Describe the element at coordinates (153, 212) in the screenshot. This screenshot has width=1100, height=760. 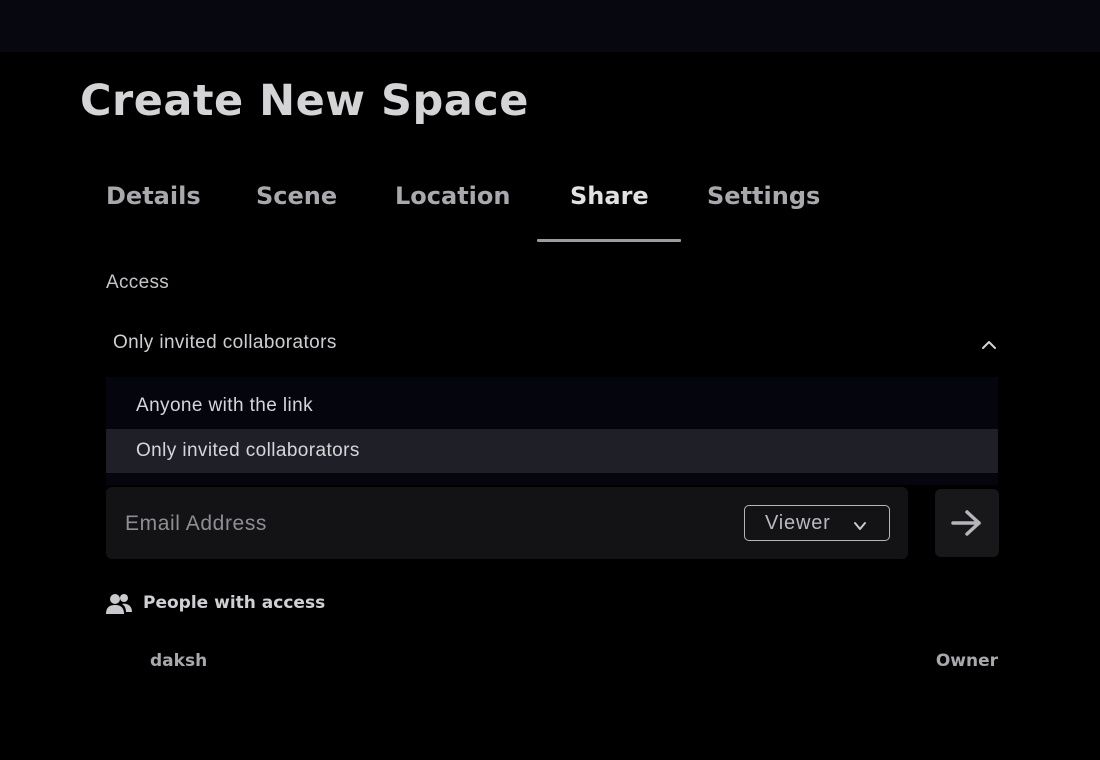
I see `tab-details: Details` at that location.